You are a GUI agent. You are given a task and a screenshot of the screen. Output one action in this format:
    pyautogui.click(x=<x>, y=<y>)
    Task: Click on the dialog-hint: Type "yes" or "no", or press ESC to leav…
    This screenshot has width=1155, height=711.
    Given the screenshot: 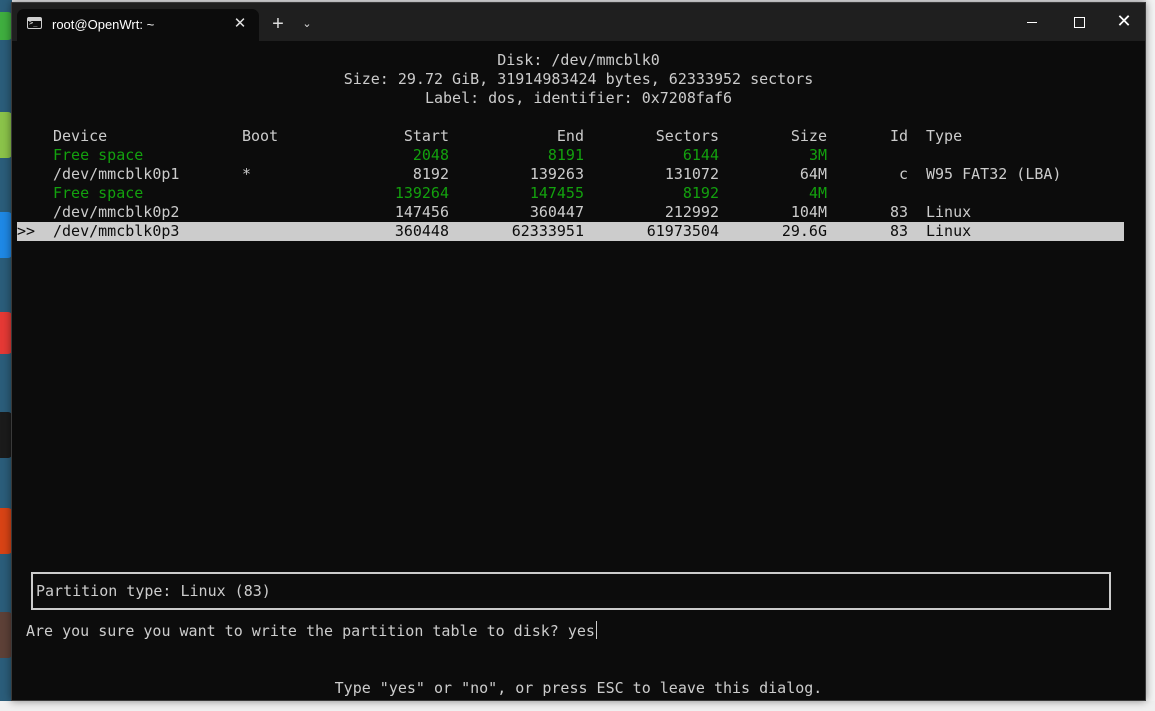 What is the action you would take?
    pyautogui.click(x=578, y=688)
    